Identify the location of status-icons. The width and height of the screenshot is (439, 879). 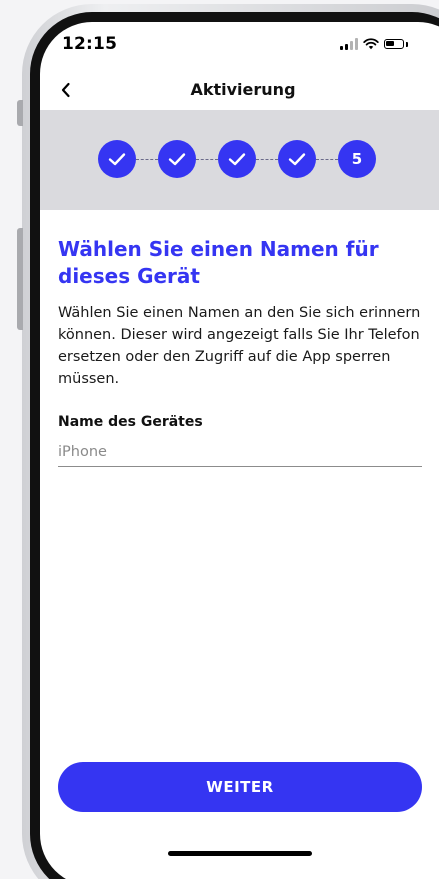
(374, 44).